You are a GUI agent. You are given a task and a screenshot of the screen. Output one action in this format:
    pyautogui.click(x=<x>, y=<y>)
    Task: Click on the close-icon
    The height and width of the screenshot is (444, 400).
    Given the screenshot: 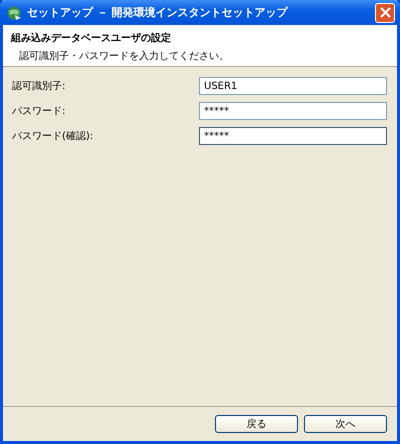 What is the action you would take?
    pyautogui.click(x=385, y=12)
    